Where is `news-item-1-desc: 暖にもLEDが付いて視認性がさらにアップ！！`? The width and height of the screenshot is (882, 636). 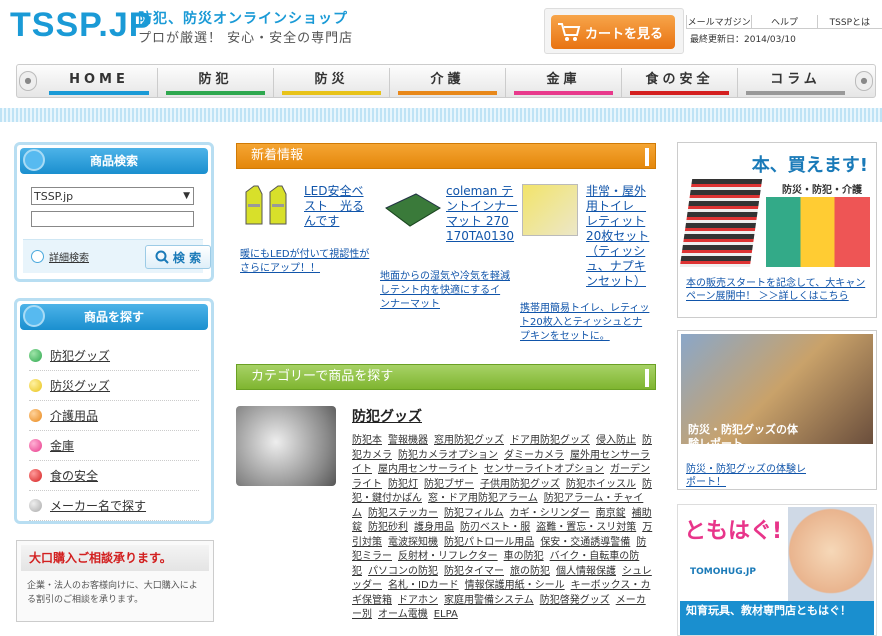 news-item-1-desc: 暖にもLEDが付いて視認性がさらにアップ！！ is located at coordinates (307, 262).